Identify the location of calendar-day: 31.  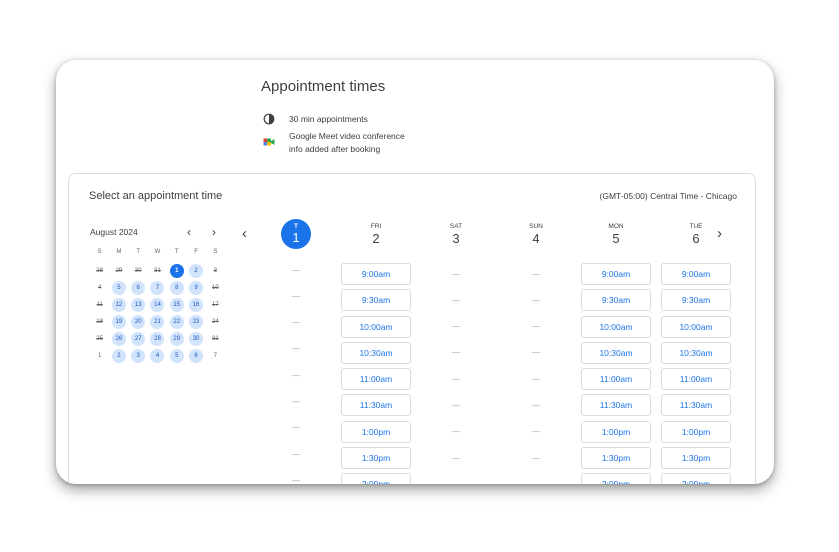
(215, 338).